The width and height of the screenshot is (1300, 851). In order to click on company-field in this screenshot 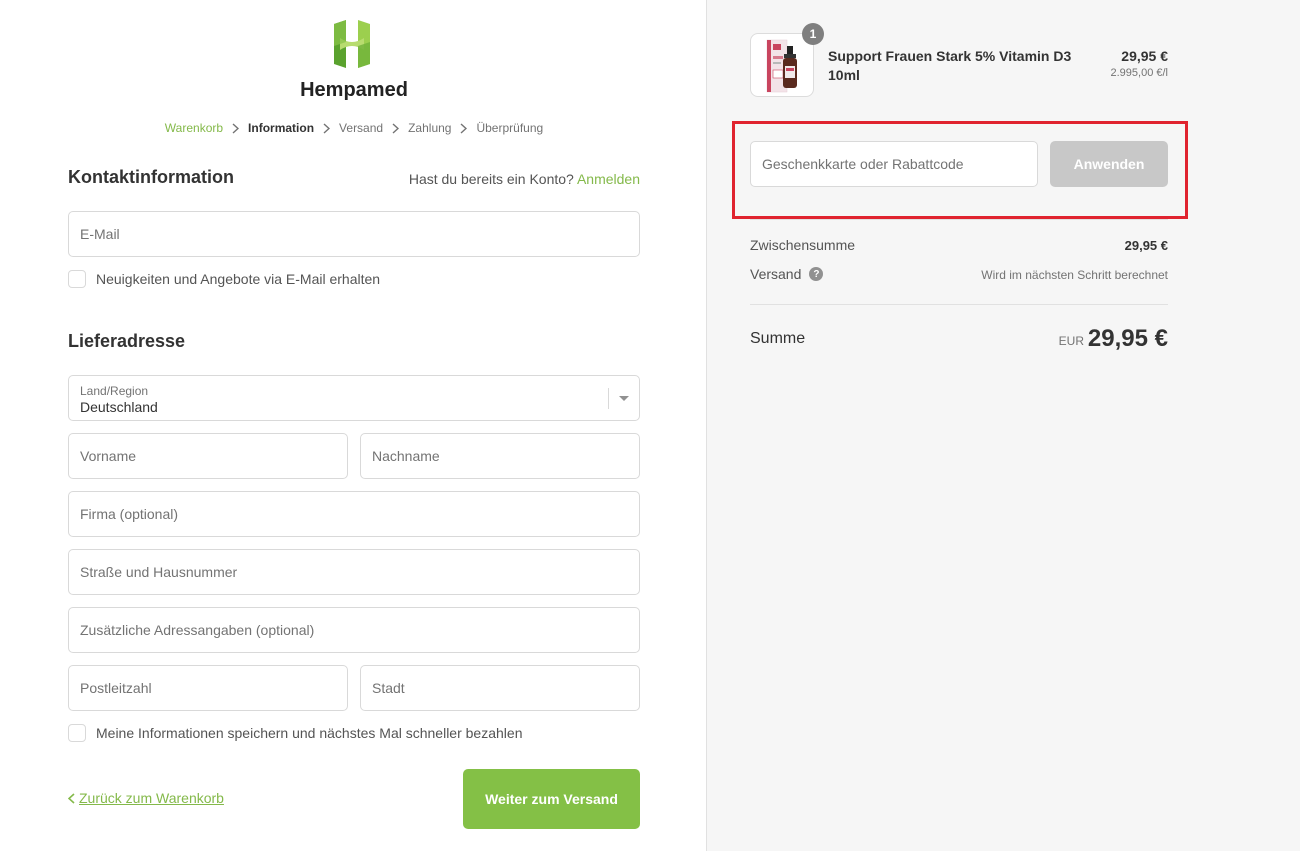, I will do `click(354, 514)`.